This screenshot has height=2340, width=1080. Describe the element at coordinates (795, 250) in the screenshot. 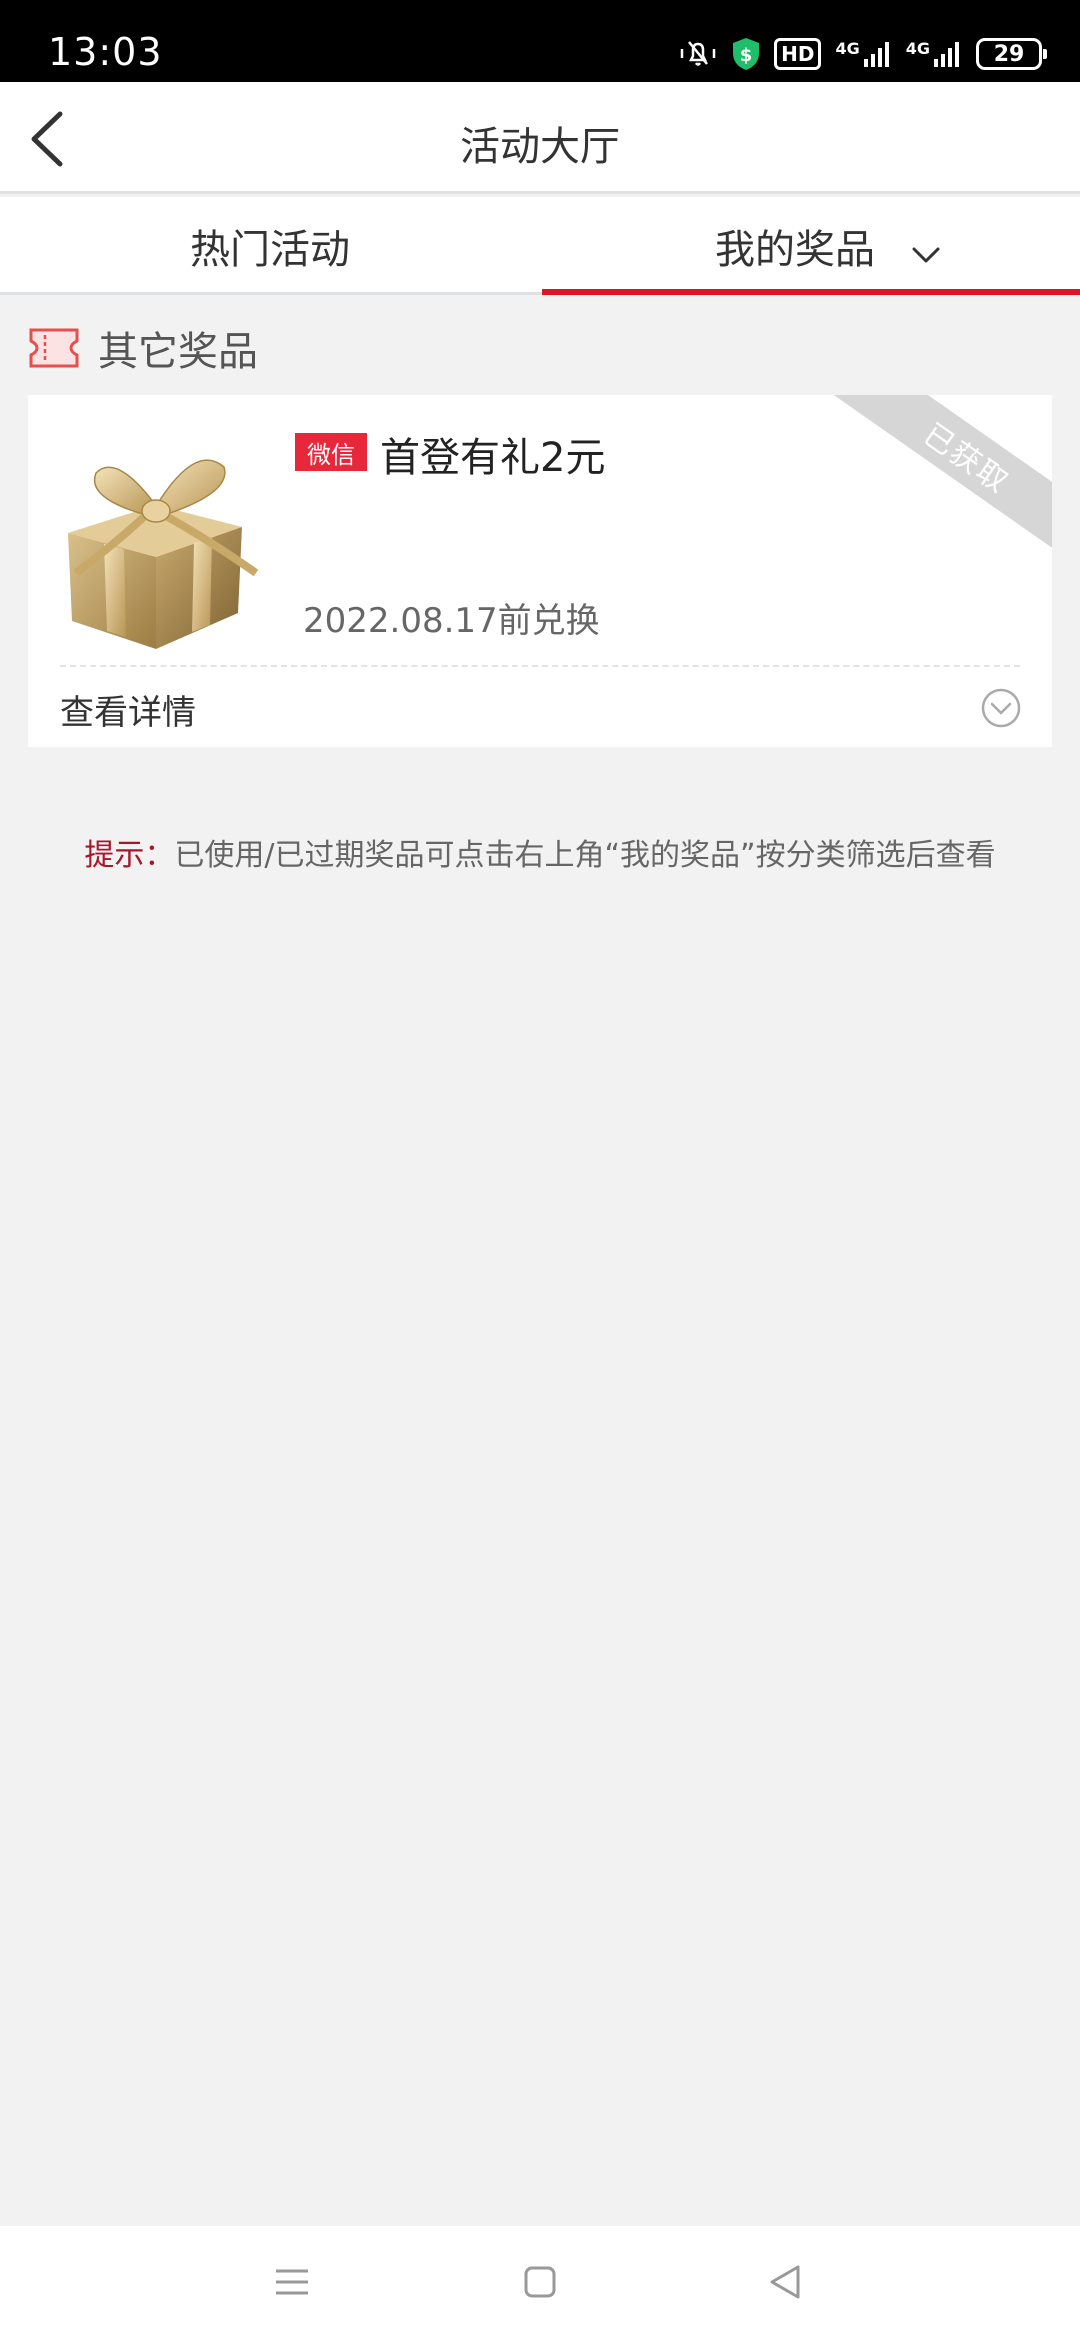

I see `tab-label: 我的奖品` at that location.